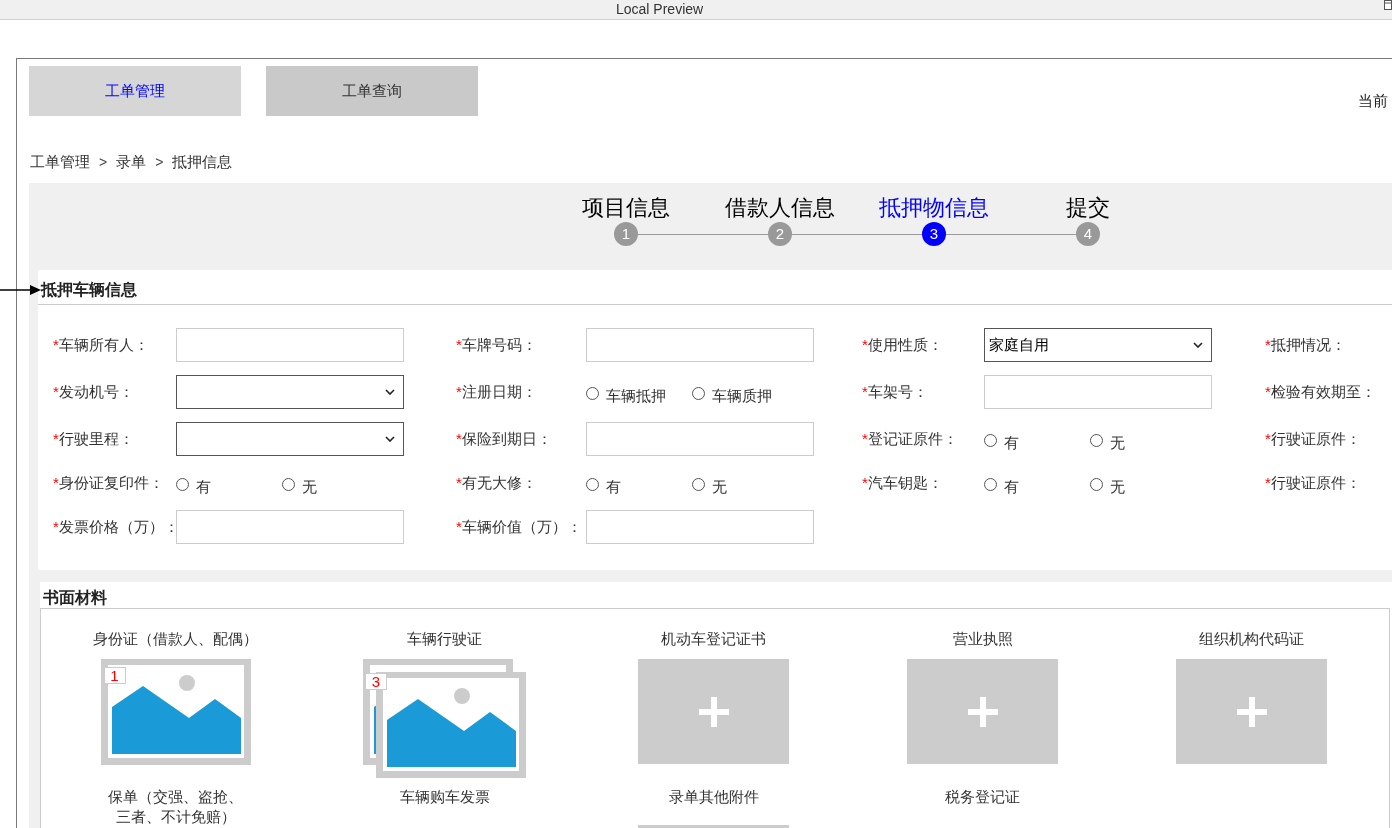 The height and width of the screenshot is (828, 1392). Describe the element at coordinates (444, 718) in the screenshot. I see `image-stack-icon` at that location.